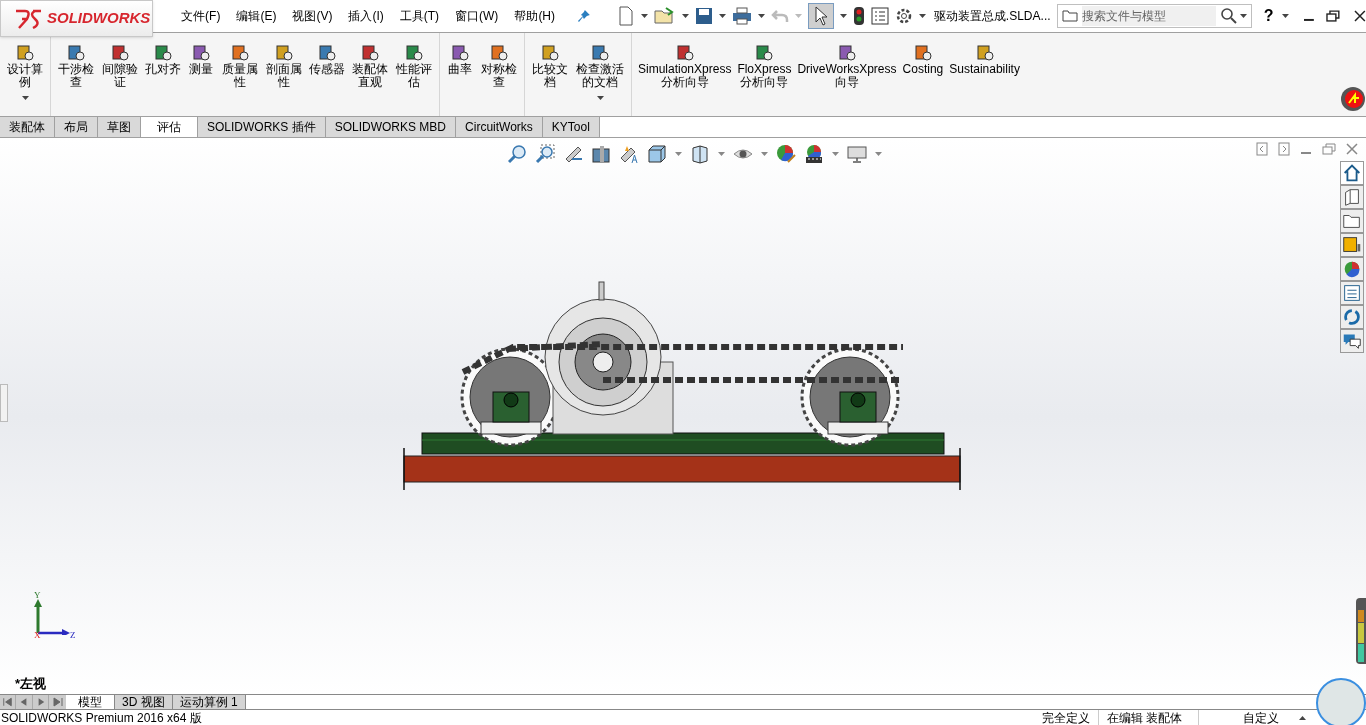 The width and height of the screenshot is (1366, 725). Describe the element at coordinates (685, 66) in the screenshot. I see `ribbon-button: SimulationXpress 分析向导` at that location.